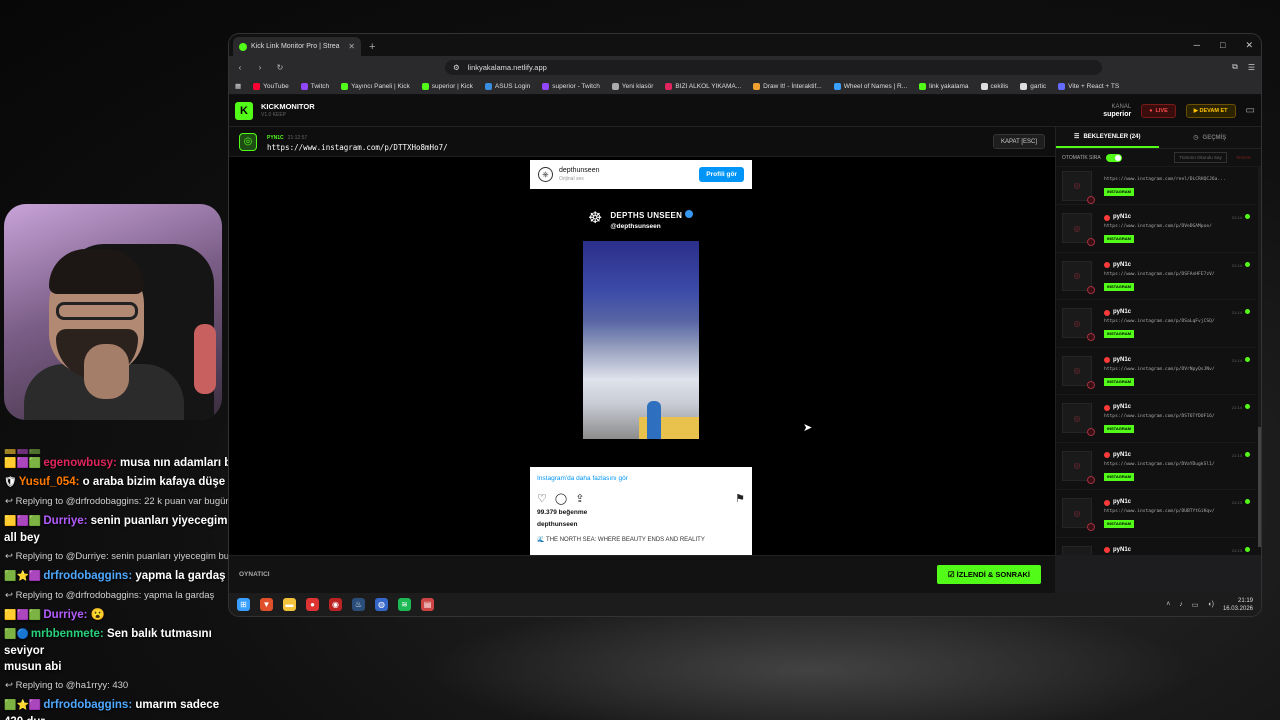 The height and width of the screenshot is (720, 1280). I want to click on mark-all-read-button: Tümünü Okundu Say, so click(1200, 157).